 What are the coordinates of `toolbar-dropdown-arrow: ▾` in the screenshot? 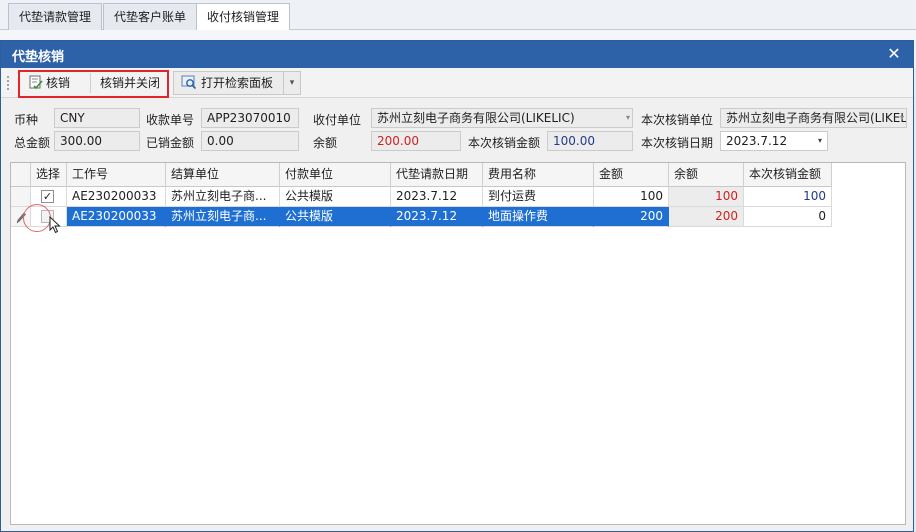 It's located at (292, 83).